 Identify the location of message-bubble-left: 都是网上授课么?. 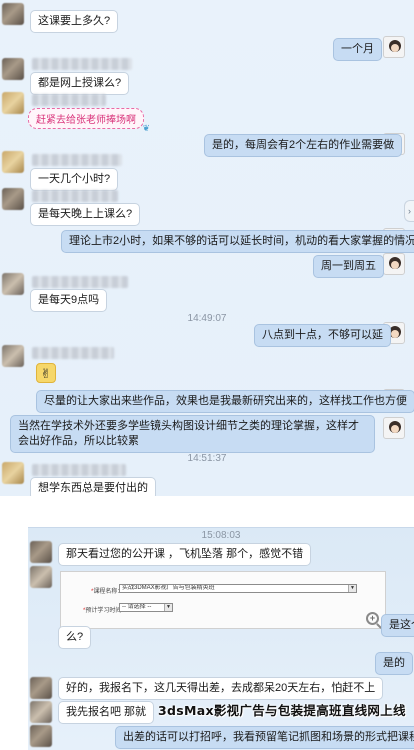
(80, 83).